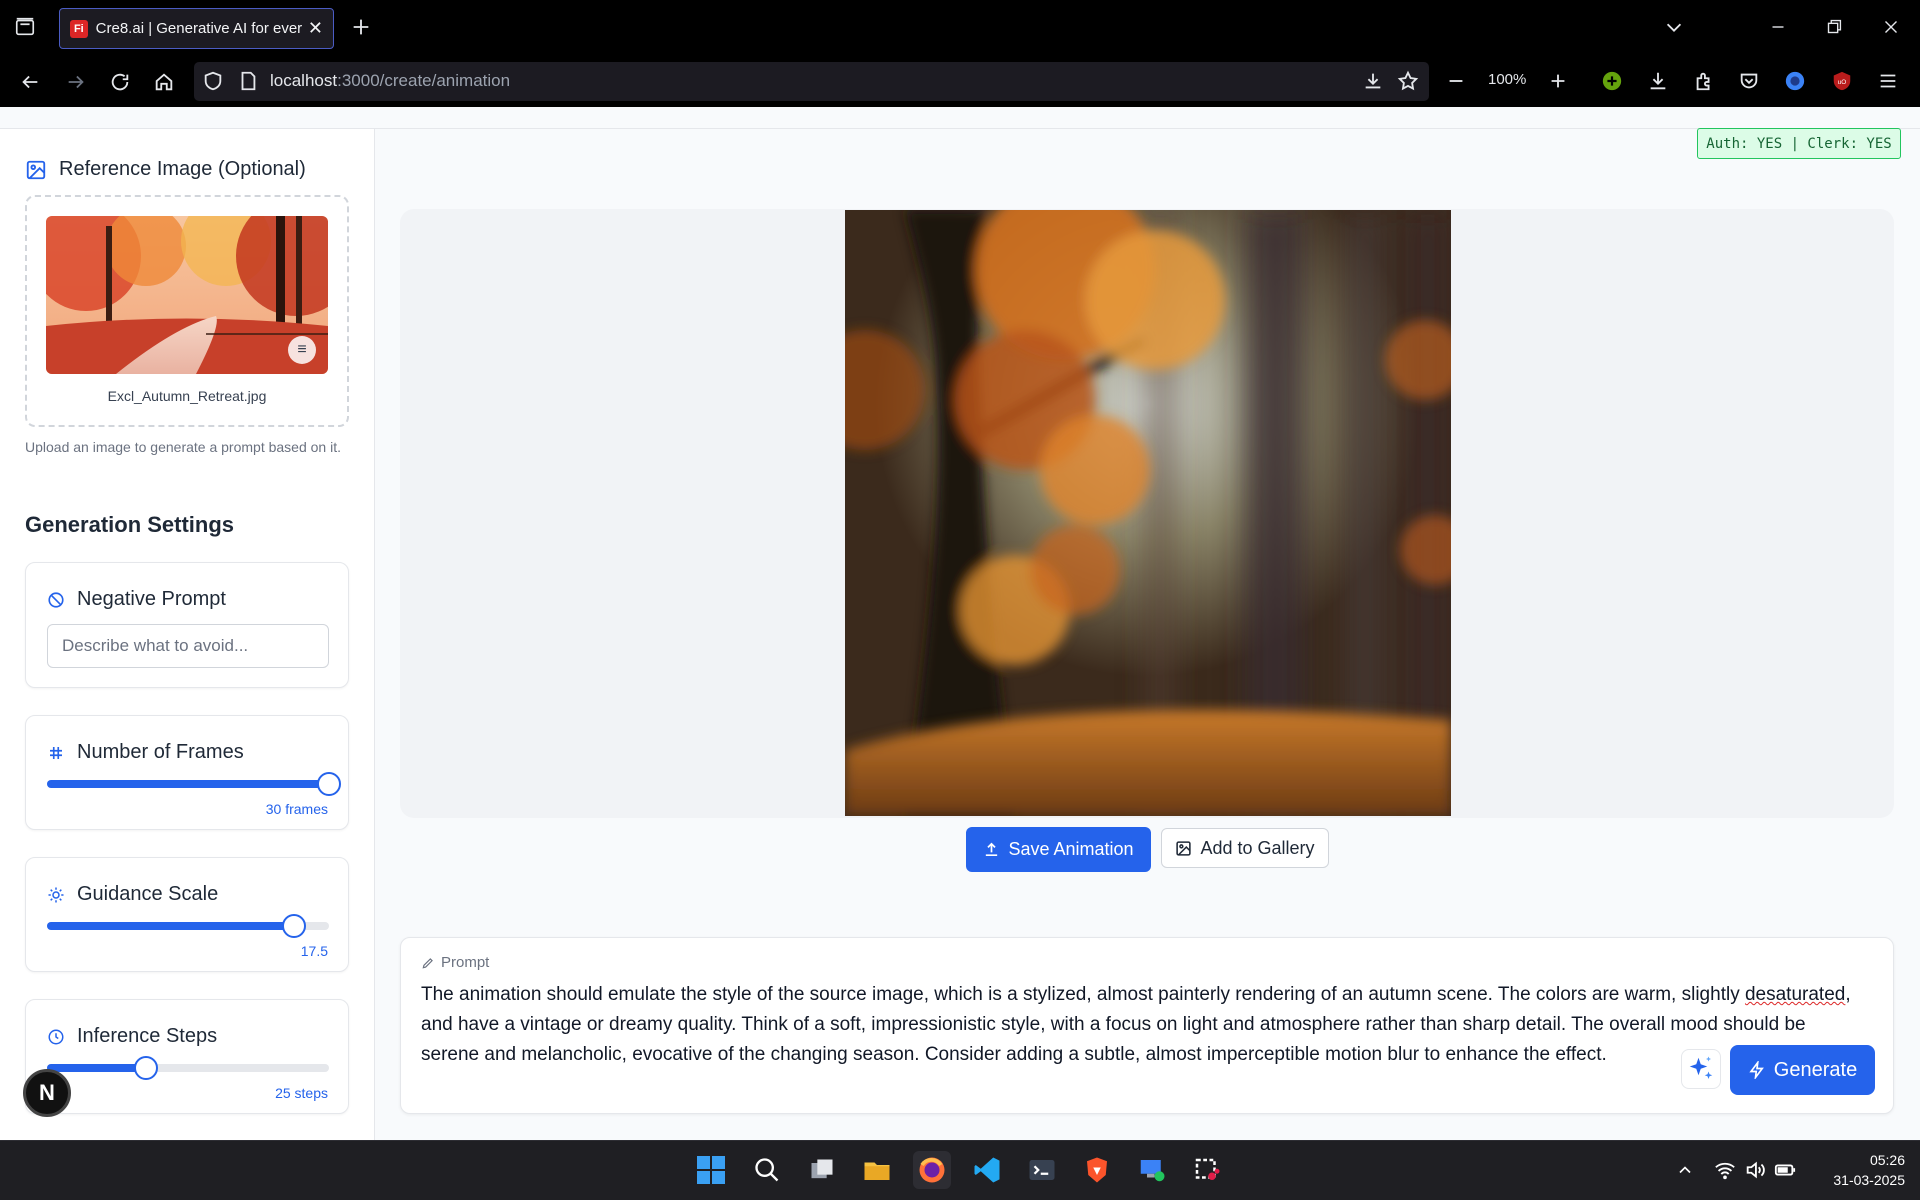  What do you see at coordinates (1887, 1160) in the screenshot?
I see `taskbar-time: 05:26` at bounding box center [1887, 1160].